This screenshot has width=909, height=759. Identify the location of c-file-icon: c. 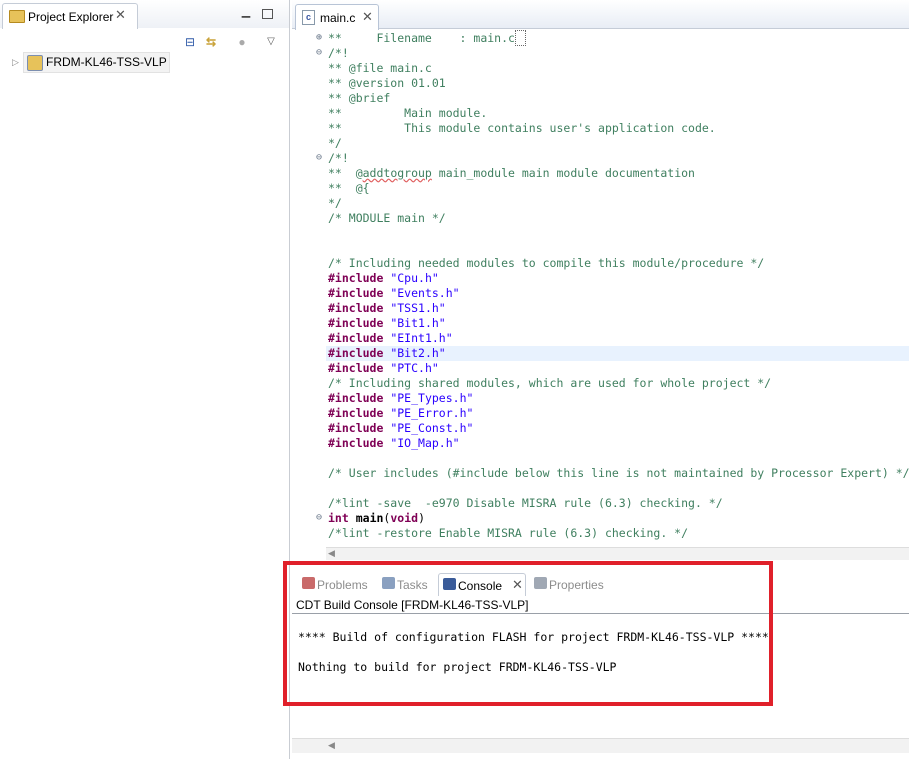
(308, 17).